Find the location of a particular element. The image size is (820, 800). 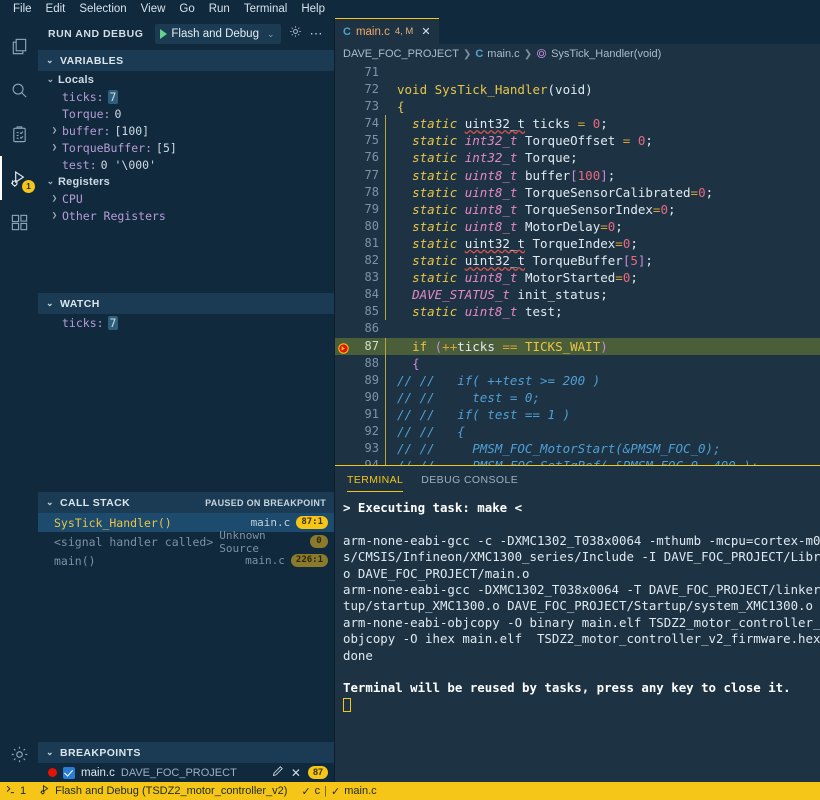

tab-debug-console: DEBUG CONSOLE is located at coordinates (469, 480).